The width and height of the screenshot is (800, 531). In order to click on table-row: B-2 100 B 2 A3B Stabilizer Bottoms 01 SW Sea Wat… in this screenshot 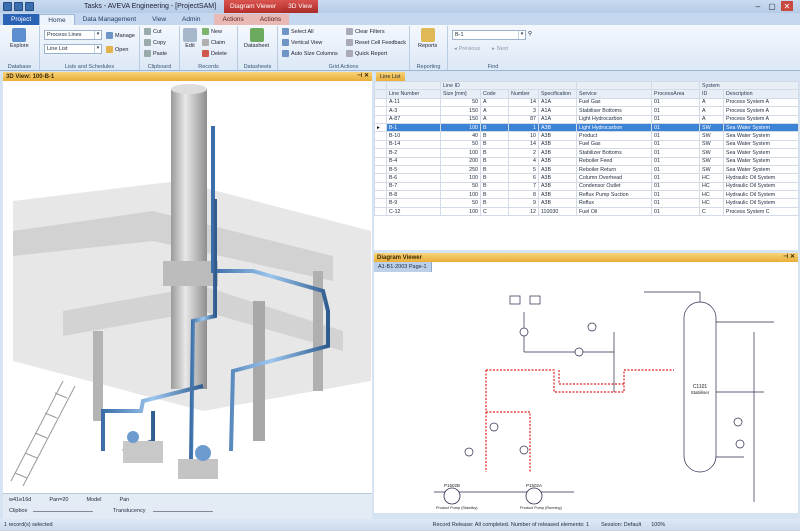, I will do `click(587, 153)`.